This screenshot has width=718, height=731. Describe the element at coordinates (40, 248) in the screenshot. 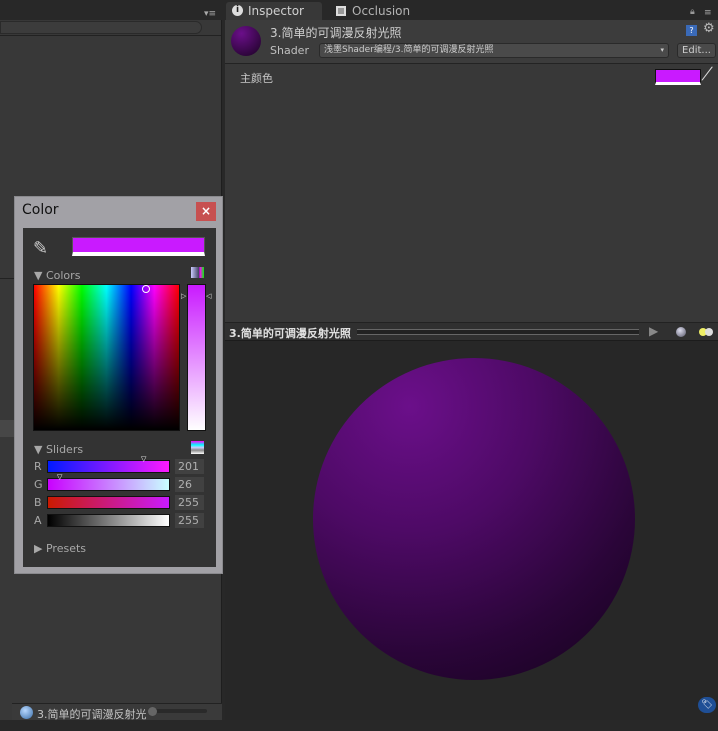

I see `eyedropper-icon: ✎` at that location.